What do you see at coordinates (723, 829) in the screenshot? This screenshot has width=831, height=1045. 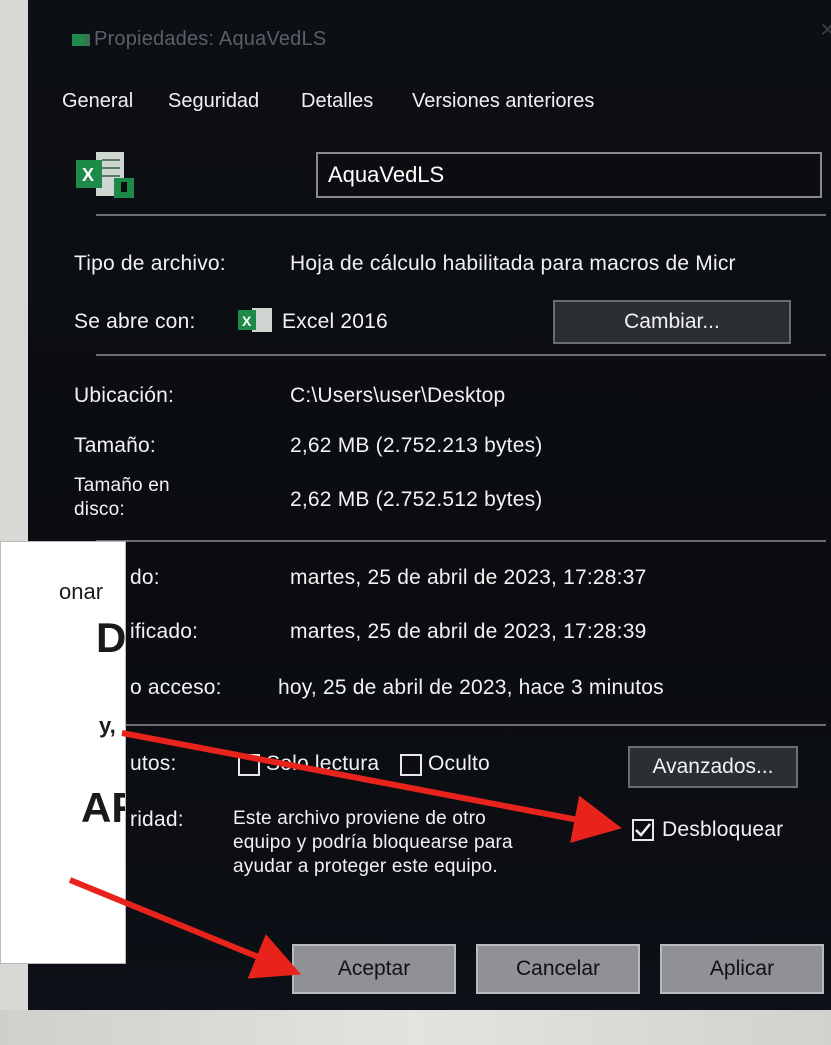 I see `unblock-label: Desbloquear` at bounding box center [723, 829].